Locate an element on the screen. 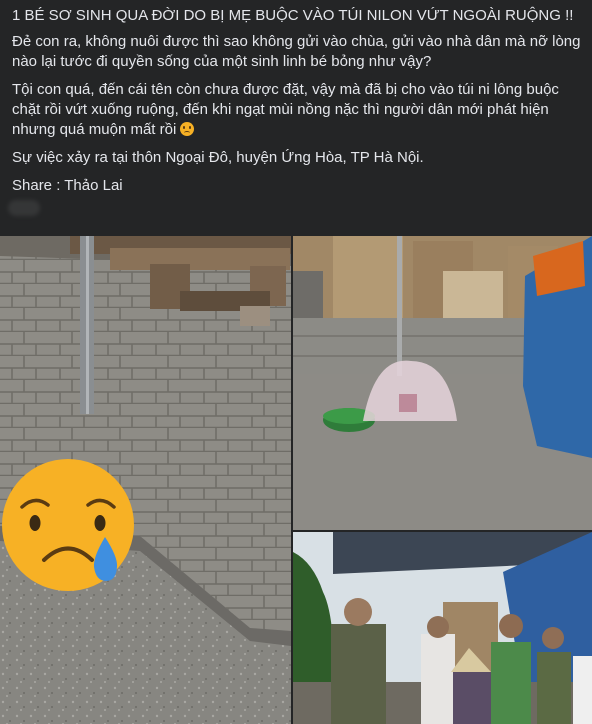 The height and width of the screenshot is (724, 592). crying-face-icon is located at coordinates (68, 525).